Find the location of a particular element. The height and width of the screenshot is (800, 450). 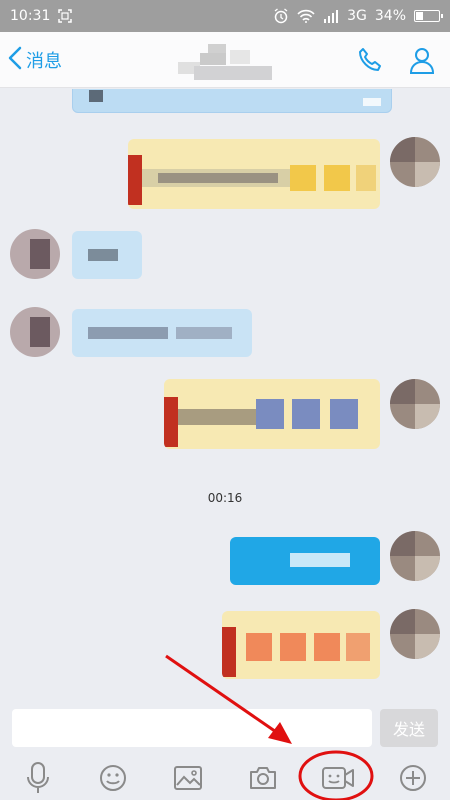

wifi-icon is located at coordinates (306, 16).